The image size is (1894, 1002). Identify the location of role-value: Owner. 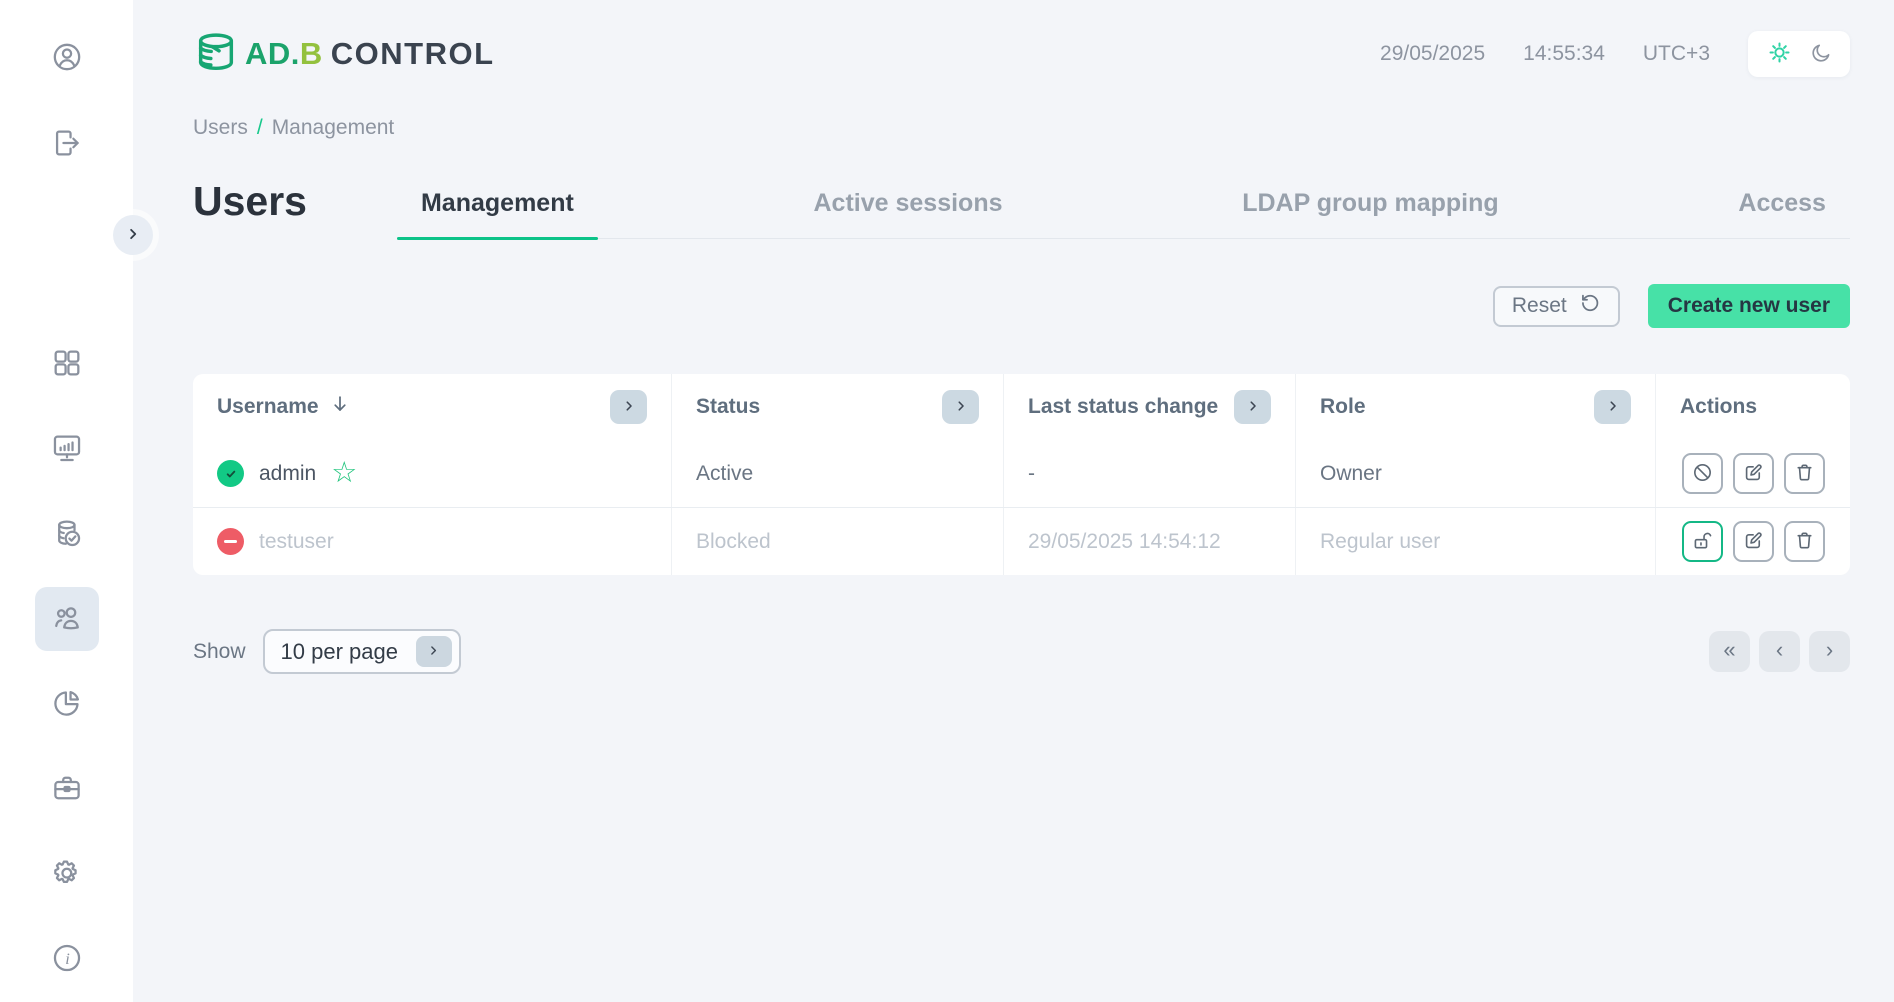
(1351, 473).